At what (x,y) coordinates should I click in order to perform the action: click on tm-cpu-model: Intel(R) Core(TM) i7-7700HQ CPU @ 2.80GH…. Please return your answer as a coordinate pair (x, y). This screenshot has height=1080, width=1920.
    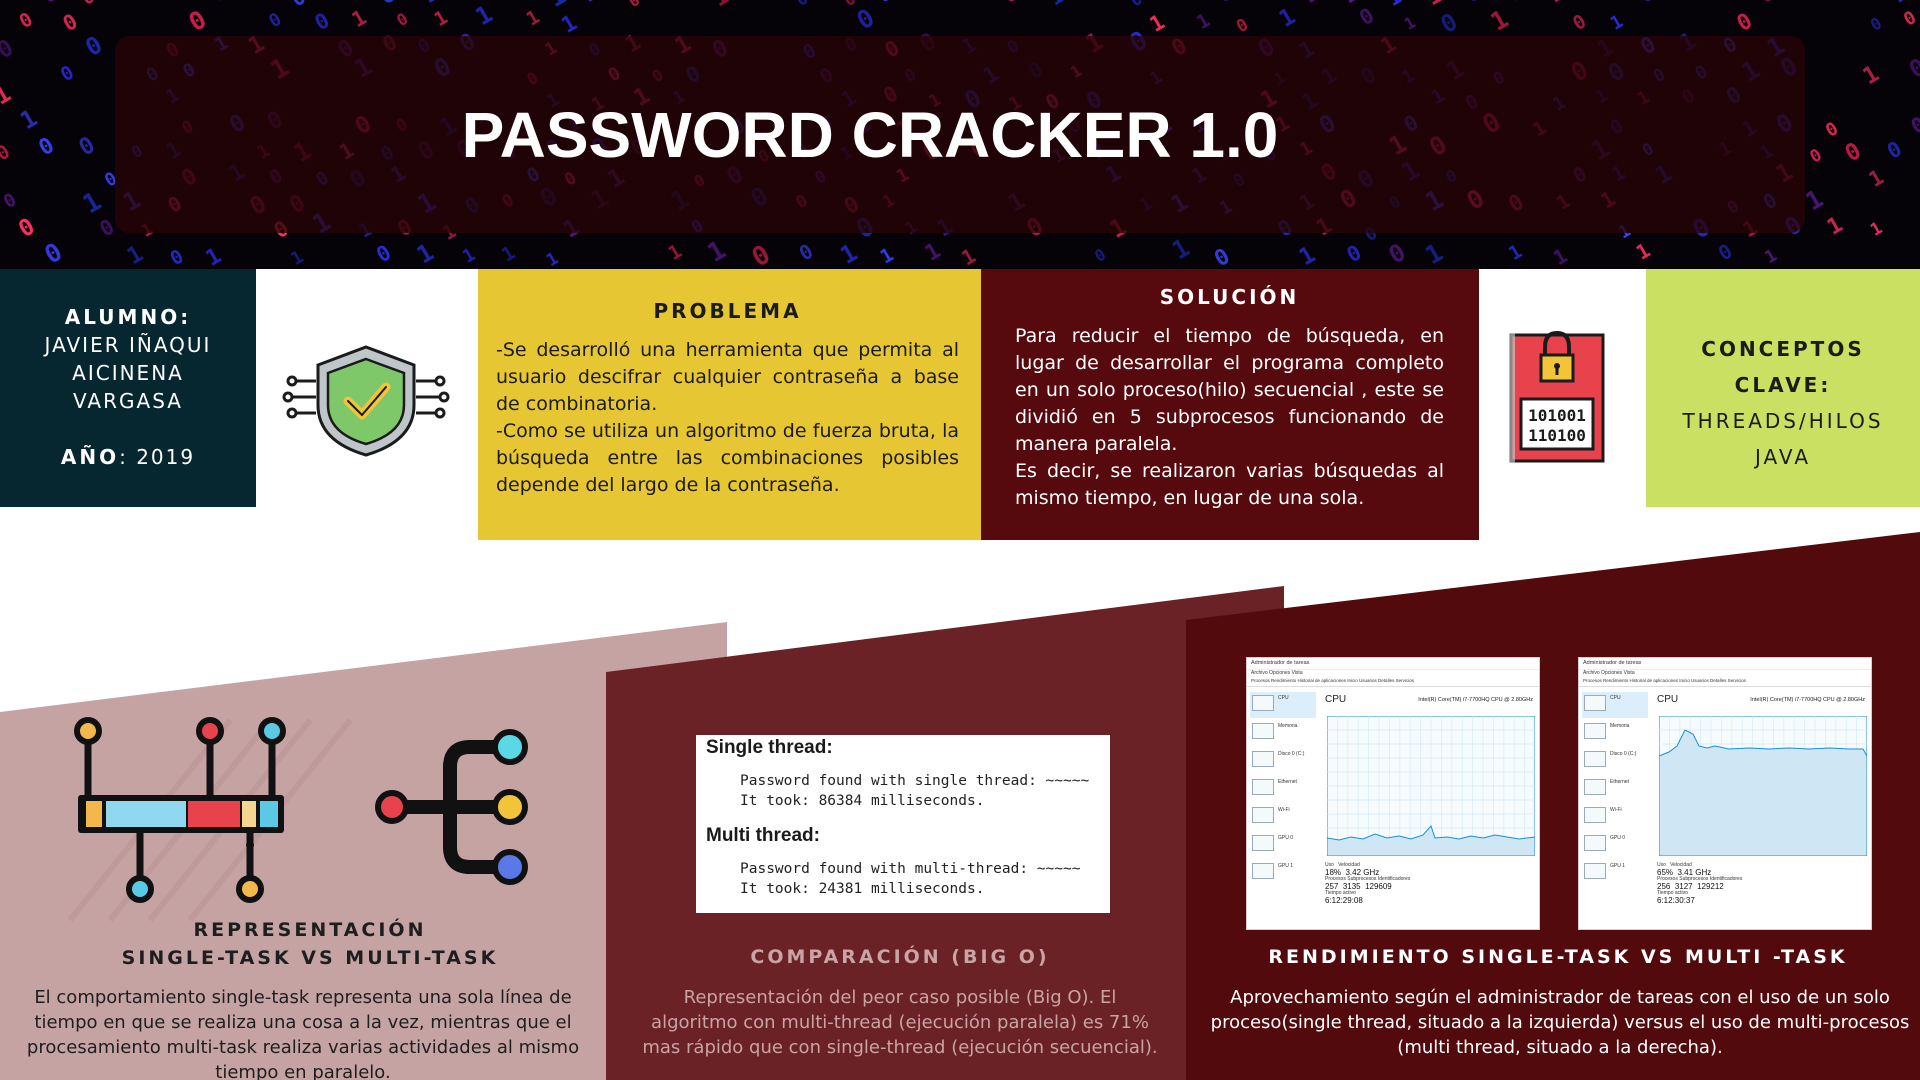
    Looking at the image, I should click on (1807, 700).